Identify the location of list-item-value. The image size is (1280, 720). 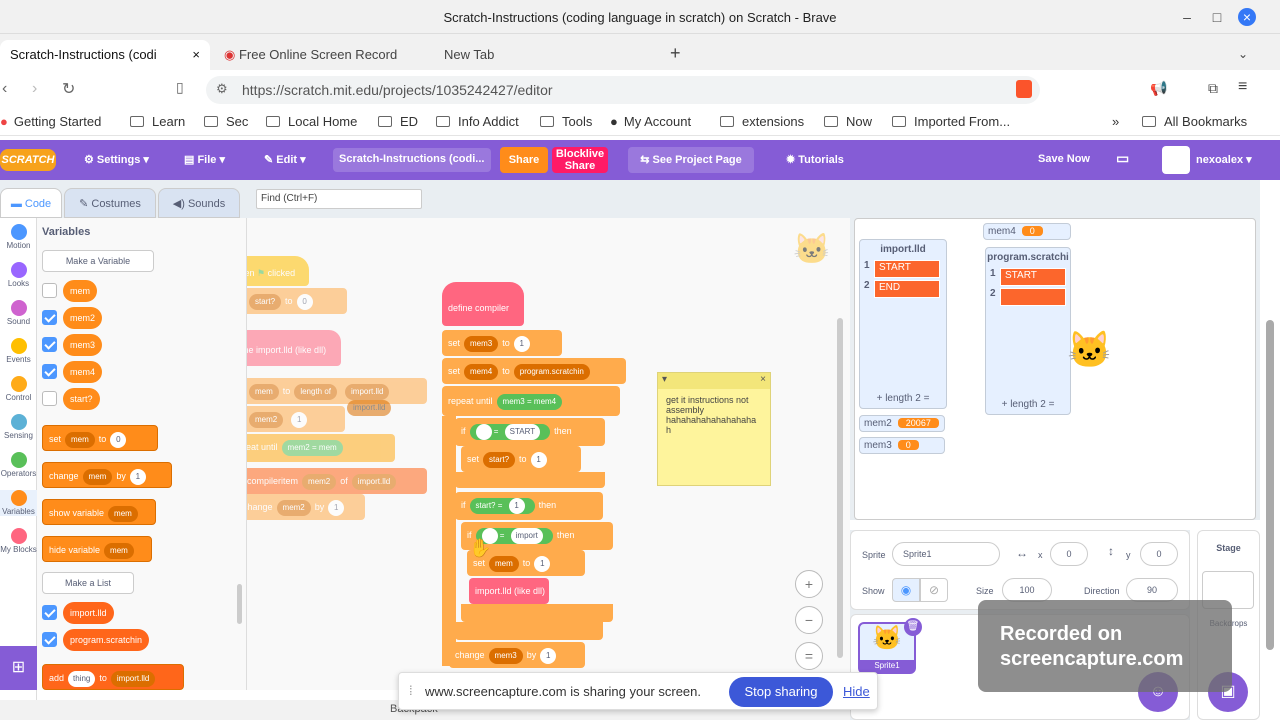
(1033, 297).